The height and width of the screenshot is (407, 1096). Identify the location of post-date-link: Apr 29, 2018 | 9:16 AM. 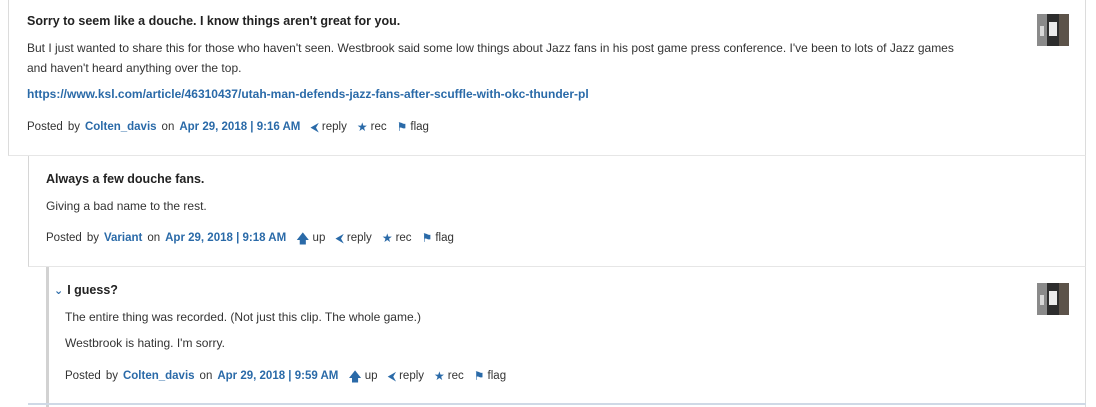
(239, 127).